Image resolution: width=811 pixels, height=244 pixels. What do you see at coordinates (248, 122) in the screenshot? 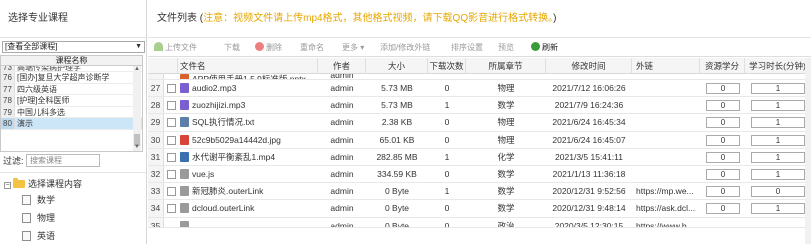
I see `file-name: SQL执行情况.txt` at bounding box center [248, 122].